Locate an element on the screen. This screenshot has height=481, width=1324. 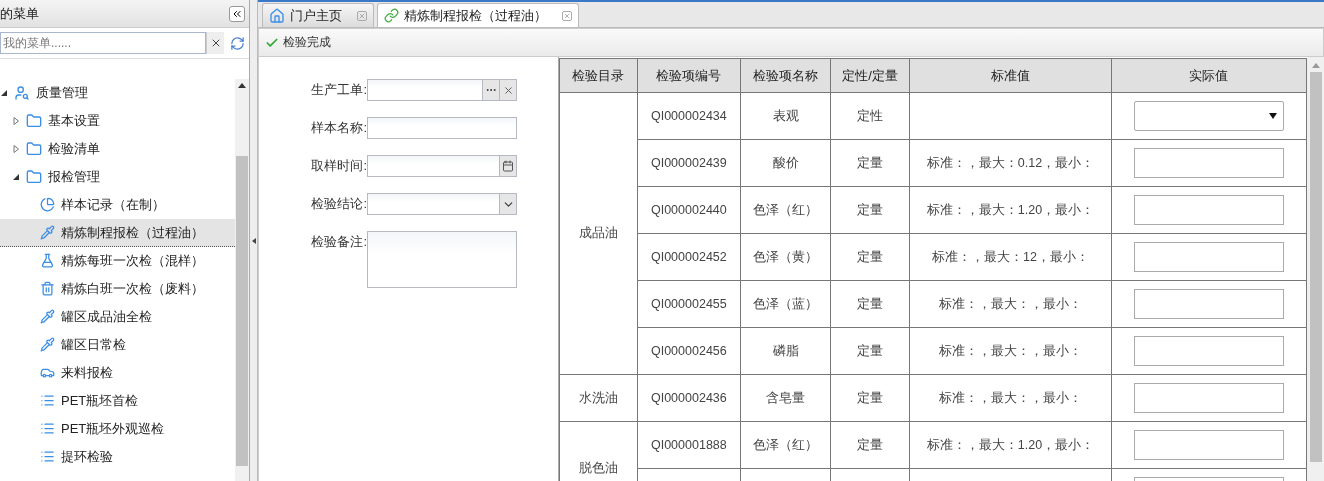
calendar-icon is located at coordinates (507, 166).